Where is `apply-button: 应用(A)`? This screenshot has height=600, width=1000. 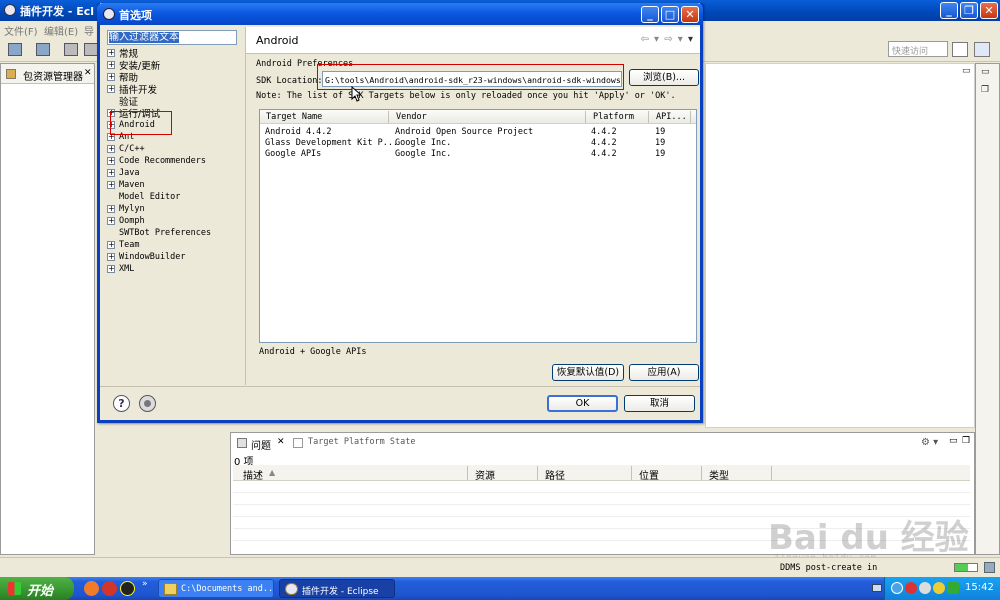
apply-button: 应用(A) is located at coordinates (664, 372).